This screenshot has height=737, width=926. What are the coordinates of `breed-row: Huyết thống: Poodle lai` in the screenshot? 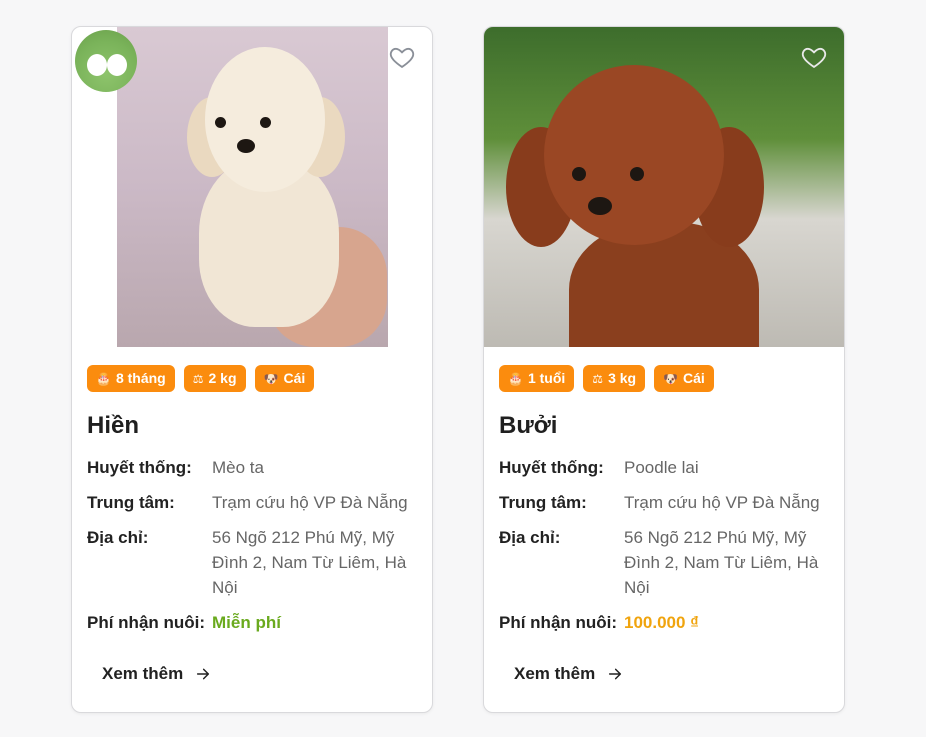 It's located at (664, 467).